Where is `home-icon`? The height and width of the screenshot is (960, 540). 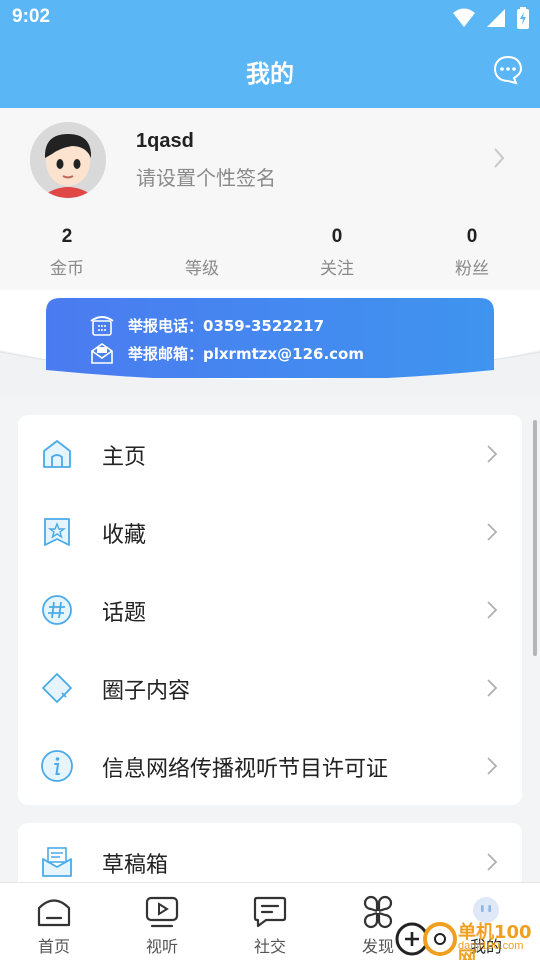
home-icon is located at coordinates (57, 454).